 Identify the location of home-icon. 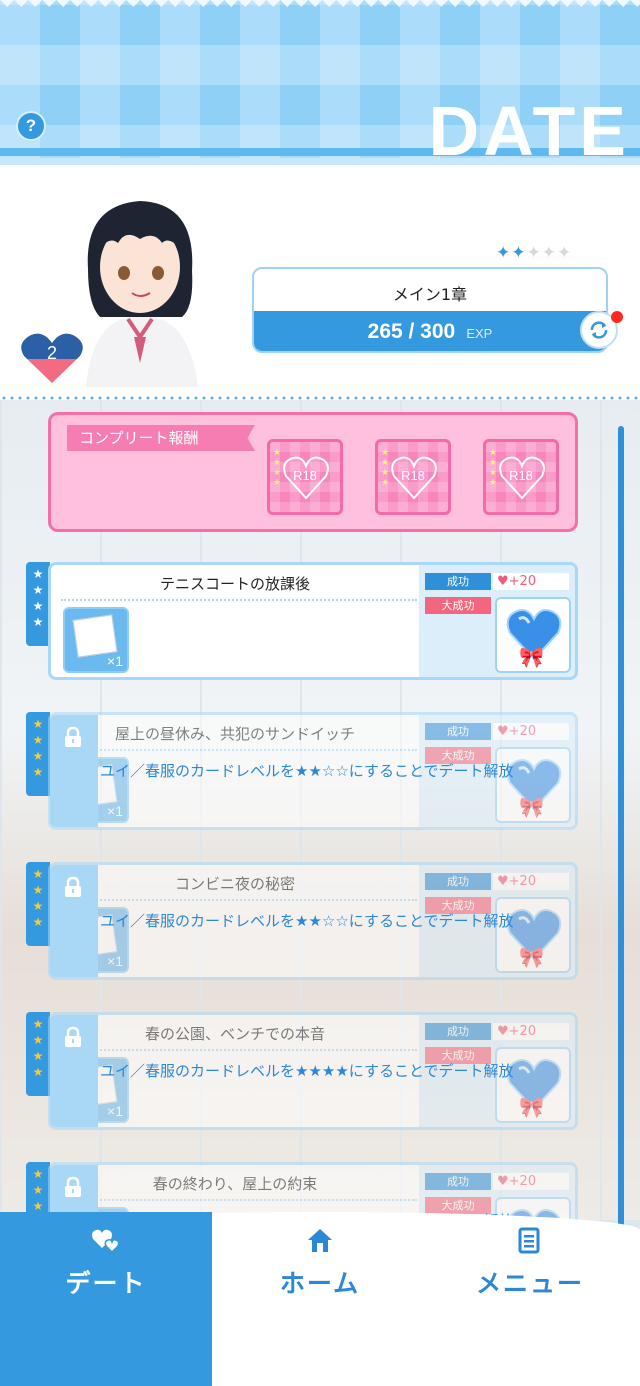
(320, 1240).